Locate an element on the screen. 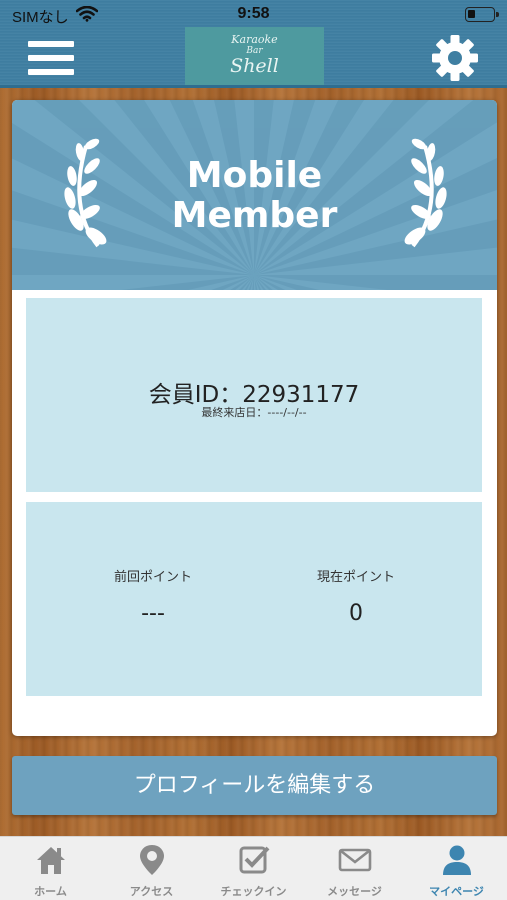 The height and width of the screenshot is (900, 507). tab-home-label: ホーム is located at coordinates (50, 891).